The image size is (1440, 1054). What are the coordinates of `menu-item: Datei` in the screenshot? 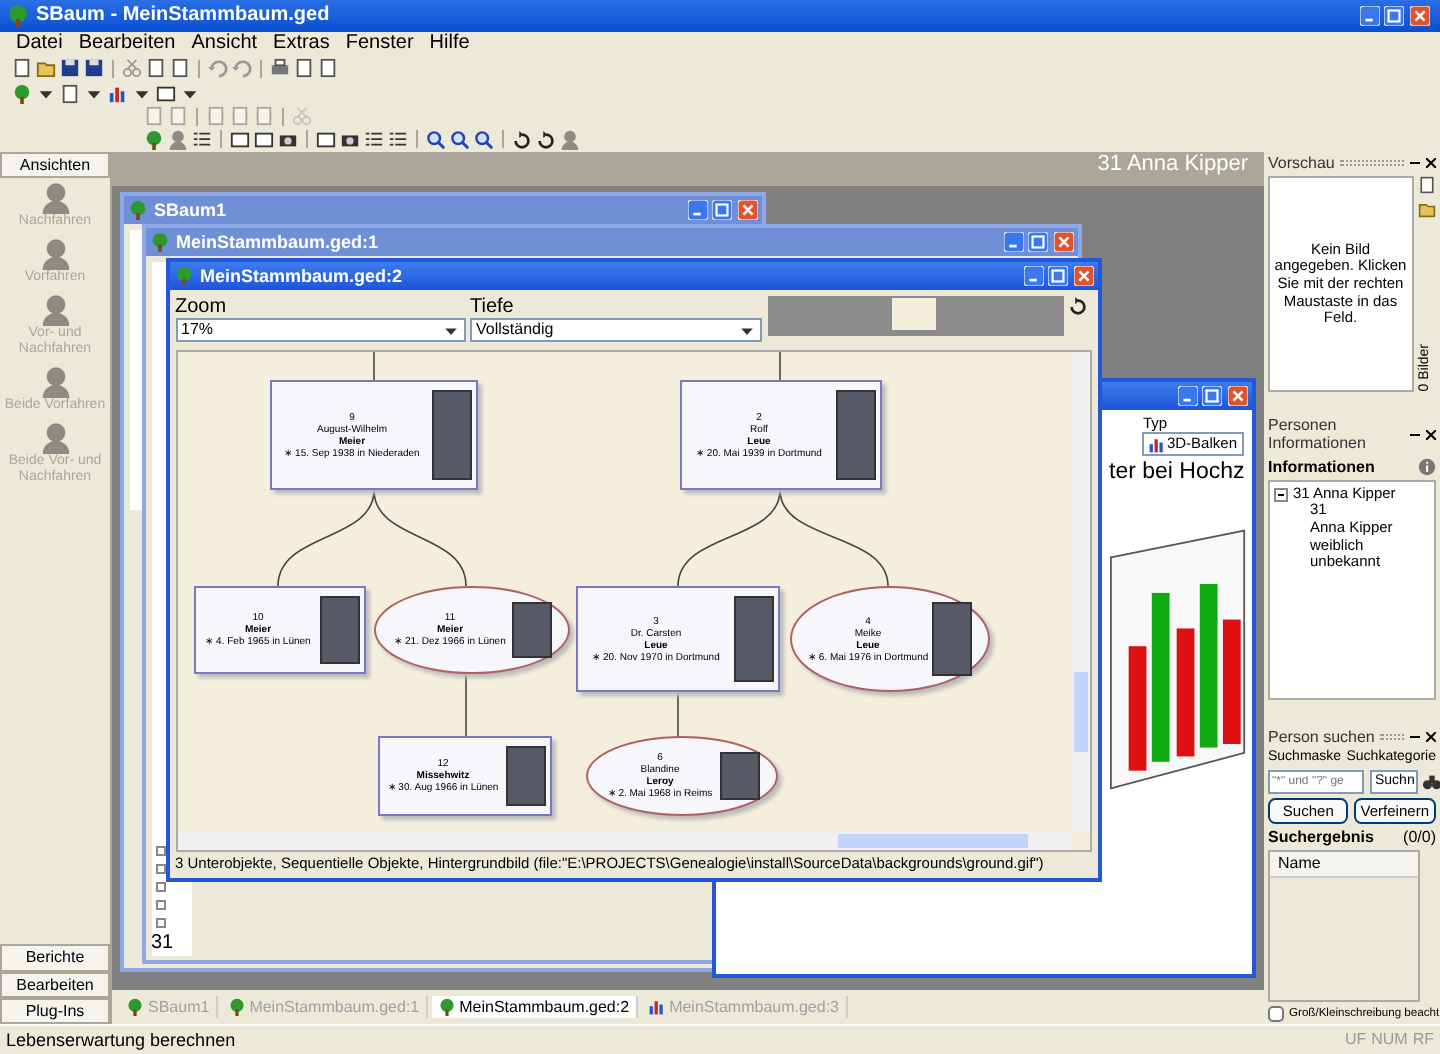 It's located at (39, 44).